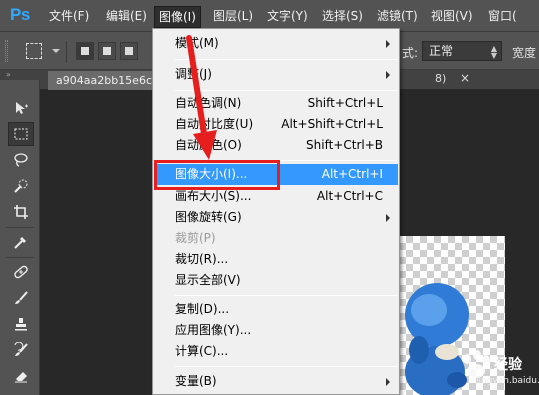  I want to click on healing-brush-tool-icon, so click(21, 272).